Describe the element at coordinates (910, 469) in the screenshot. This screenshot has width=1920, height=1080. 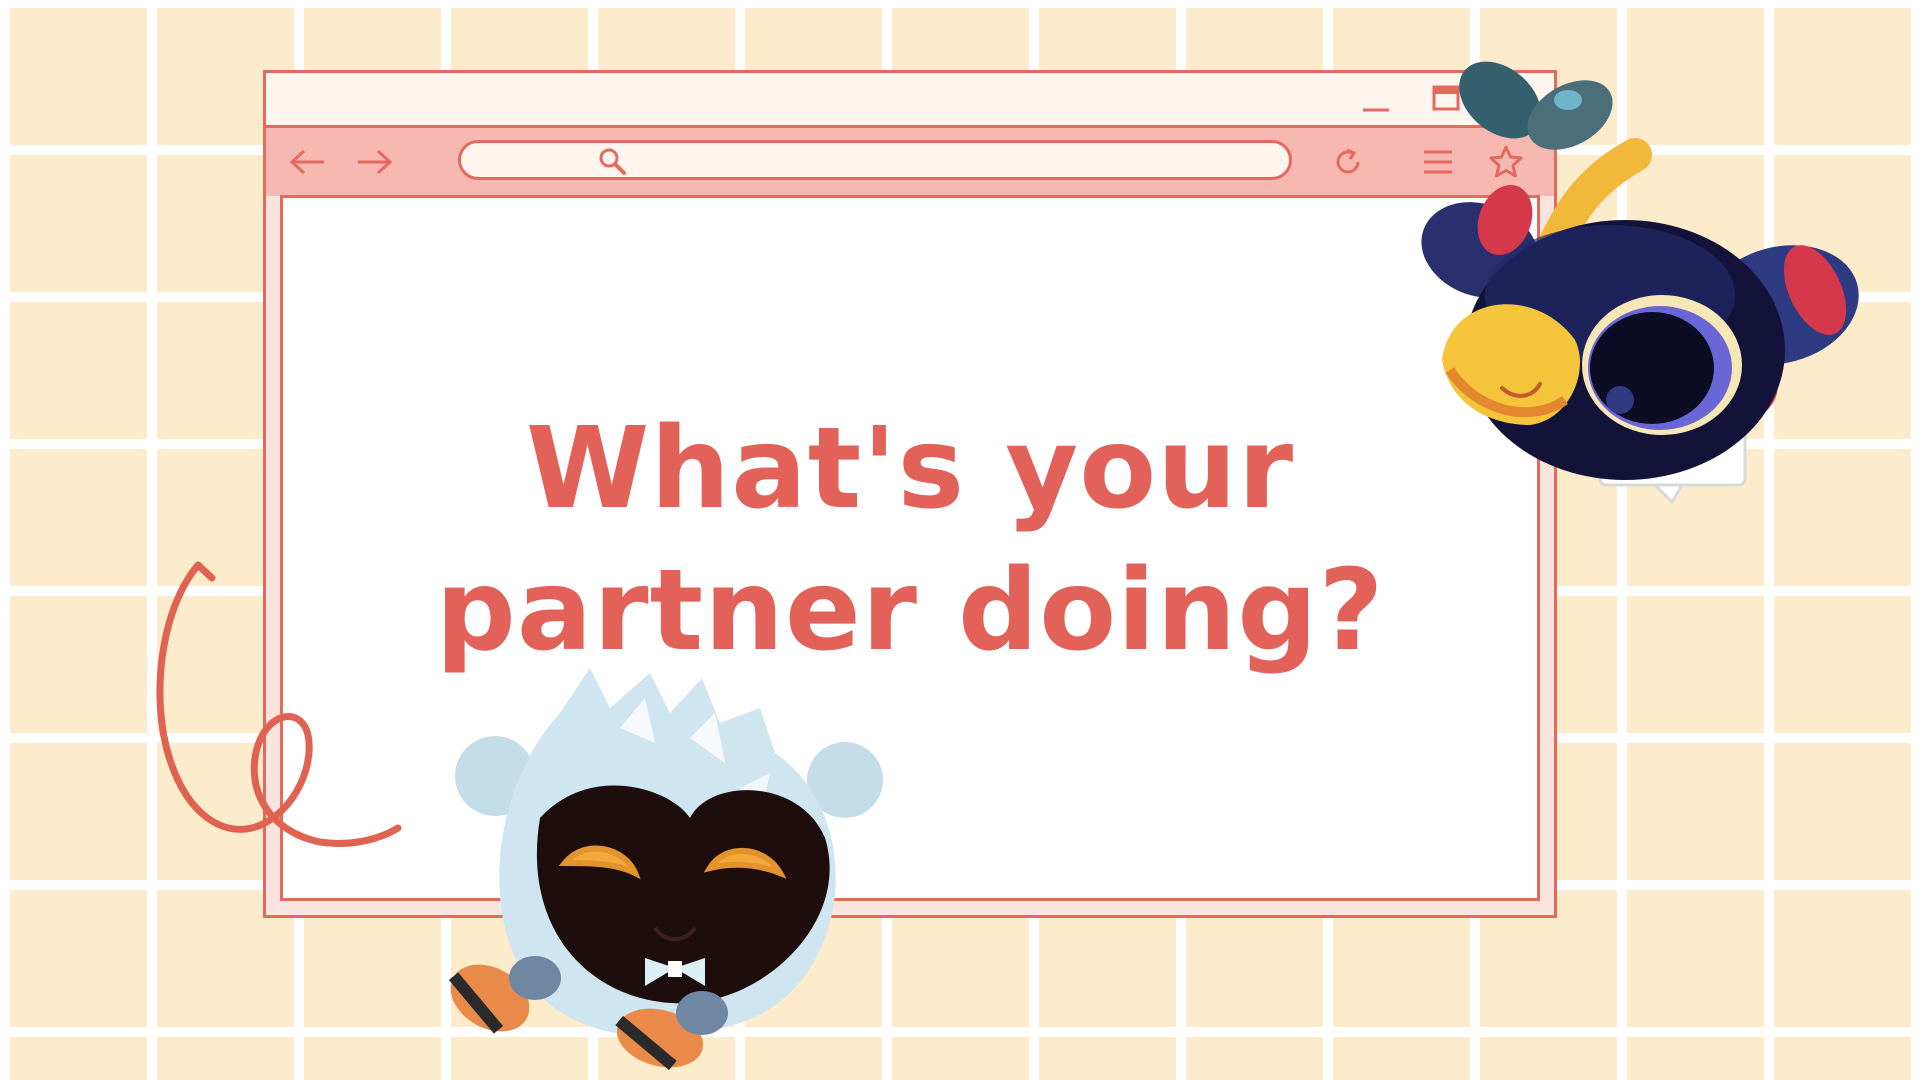
I see `headline-line-1: What's your` at that location.